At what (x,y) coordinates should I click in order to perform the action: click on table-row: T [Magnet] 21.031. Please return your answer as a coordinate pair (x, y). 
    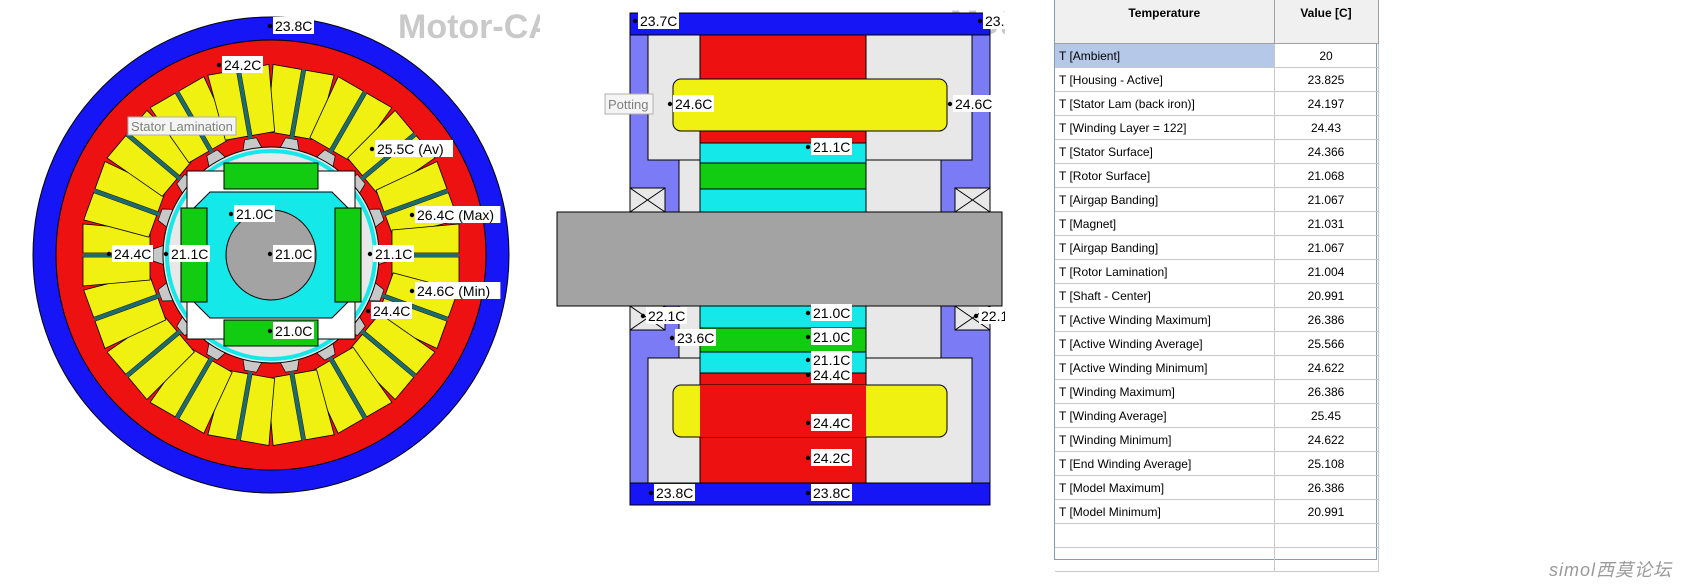
    Looking at the image, I should click on (1217, 223).